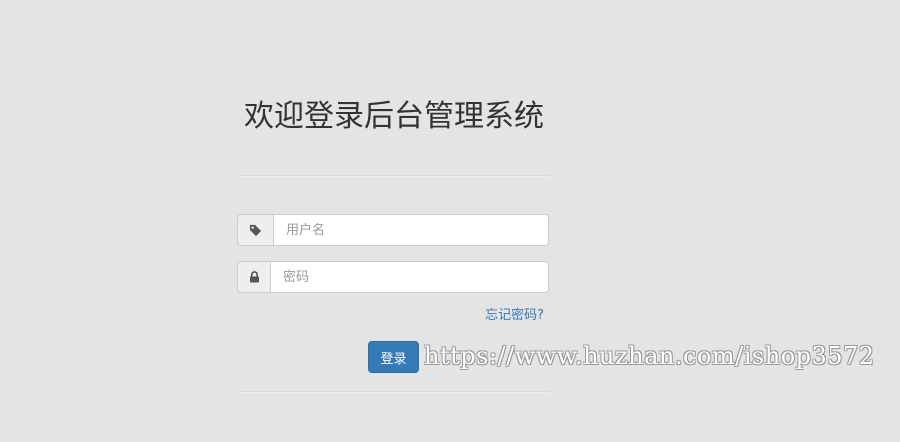  Describe the element at coordinates (409, 277) in the screenshot. I see `password-field` at that location.